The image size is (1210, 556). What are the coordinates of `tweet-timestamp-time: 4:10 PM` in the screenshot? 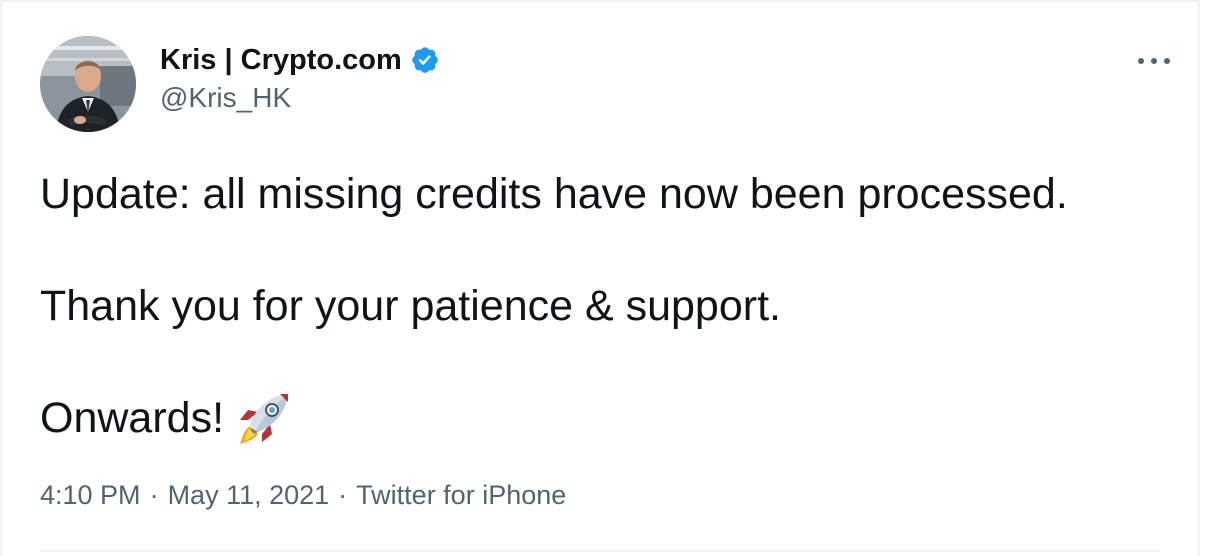 It's located at (90, 495).